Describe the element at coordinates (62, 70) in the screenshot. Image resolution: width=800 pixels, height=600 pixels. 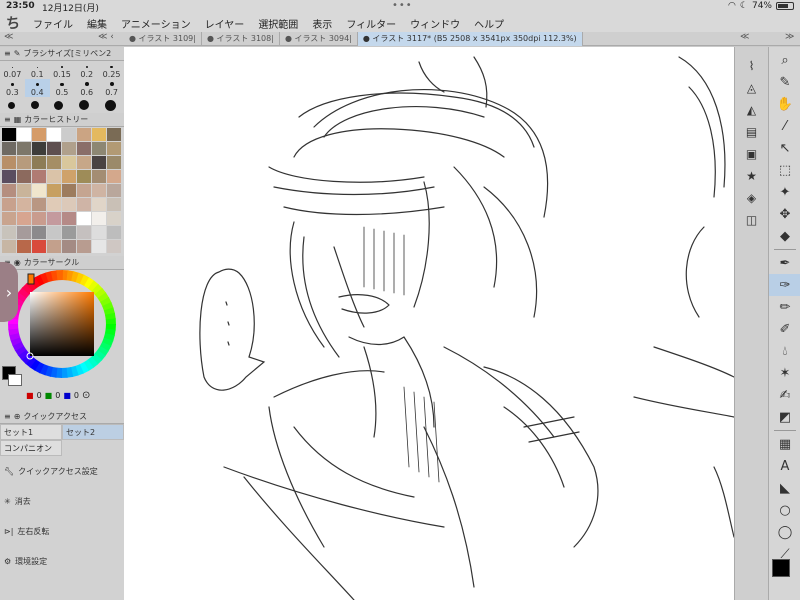
I see `brush-size-option: 0.15` at that location.